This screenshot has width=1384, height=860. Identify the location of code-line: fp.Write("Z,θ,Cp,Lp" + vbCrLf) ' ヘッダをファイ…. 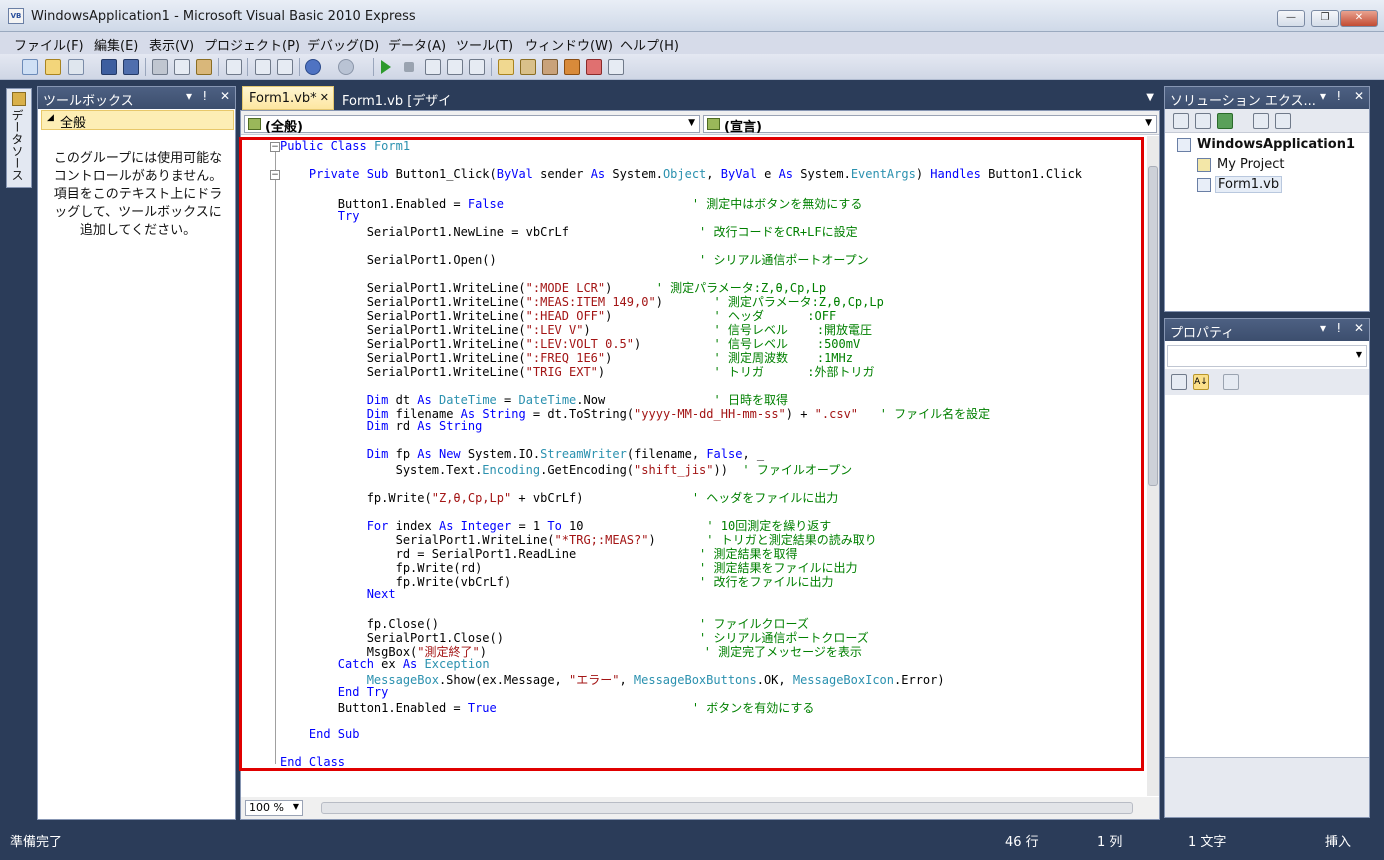
(559, 497).